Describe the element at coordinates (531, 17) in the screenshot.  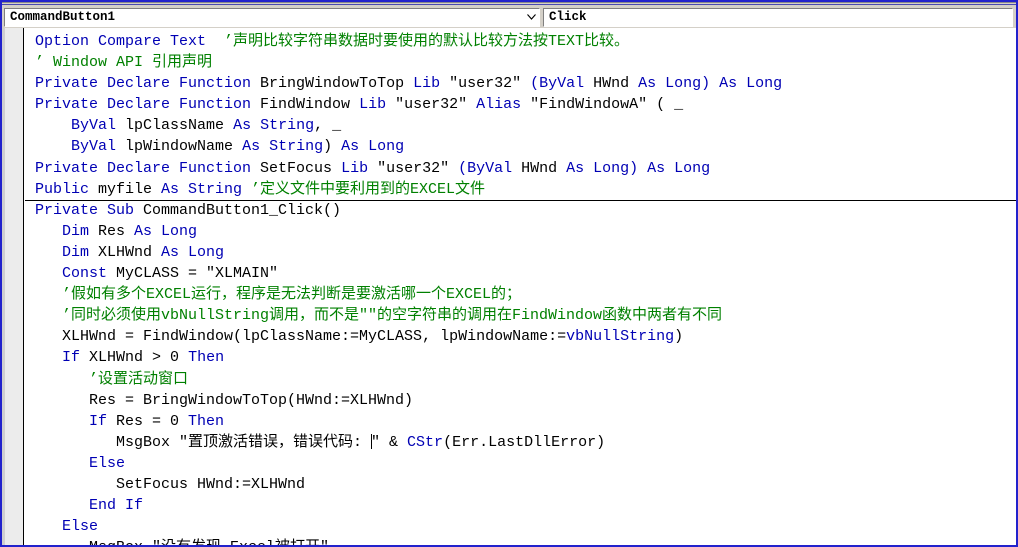
I see `chevron-down-icon` at that location.